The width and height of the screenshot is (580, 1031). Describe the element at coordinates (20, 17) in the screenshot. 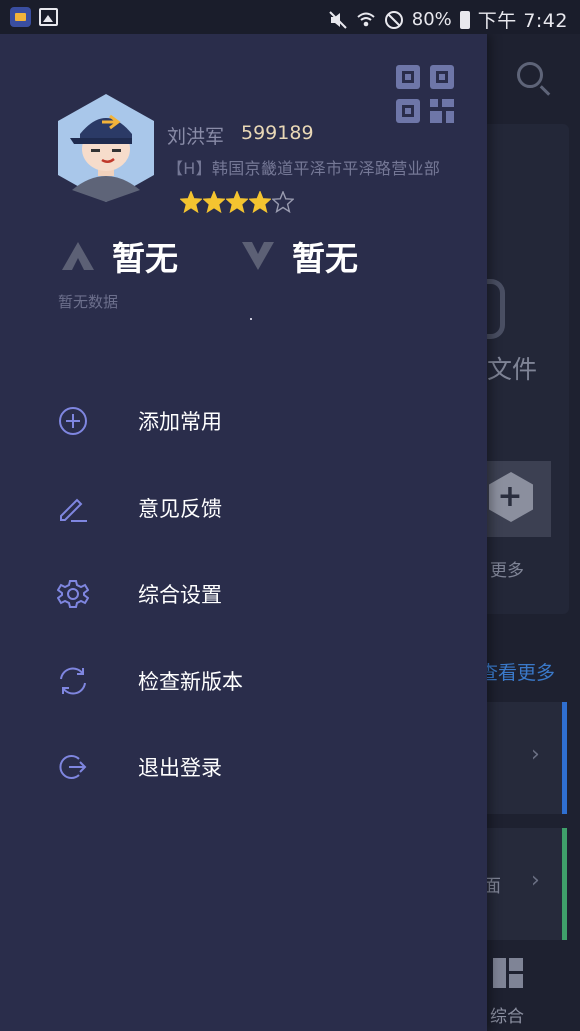

I see `app-notification-icon` at that location.